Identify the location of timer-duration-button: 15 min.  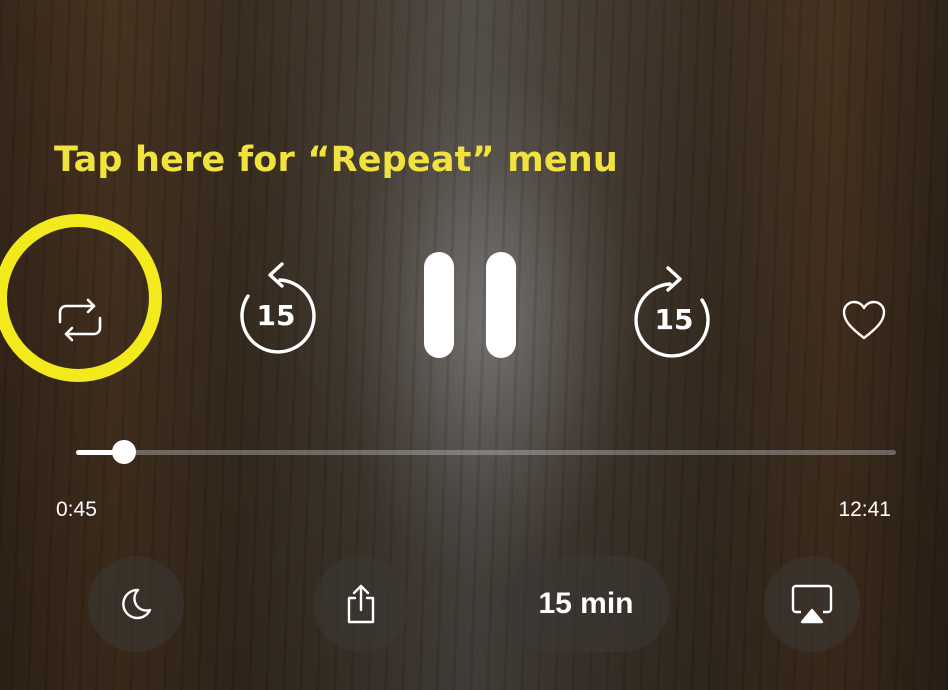
(586, 604).